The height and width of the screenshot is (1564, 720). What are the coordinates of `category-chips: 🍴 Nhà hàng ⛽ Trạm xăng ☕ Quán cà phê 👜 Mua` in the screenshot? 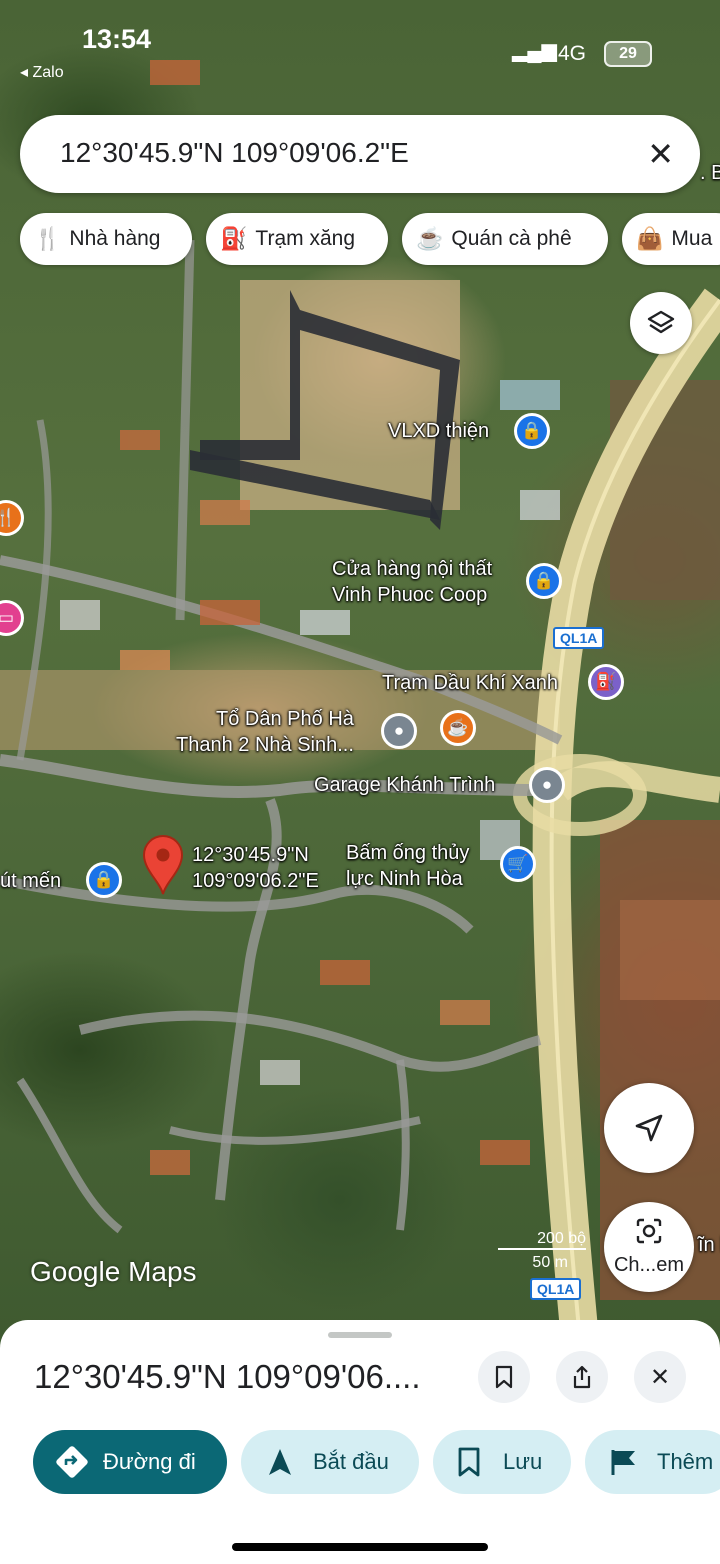 It's located at (370, 239).